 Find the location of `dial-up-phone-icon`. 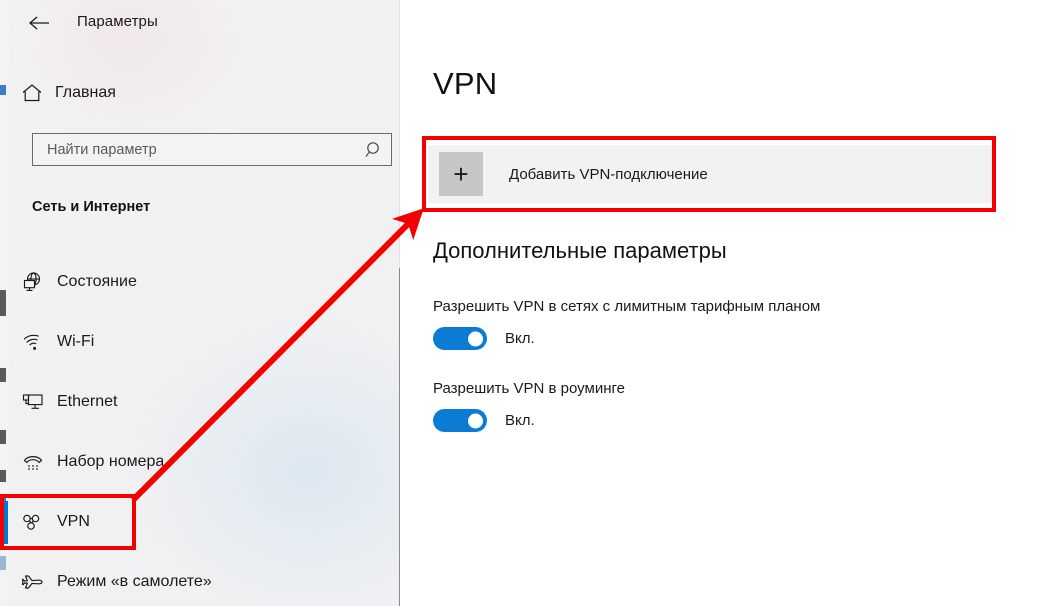

dial-up-phone-icon is located at coordinates (33, 462).